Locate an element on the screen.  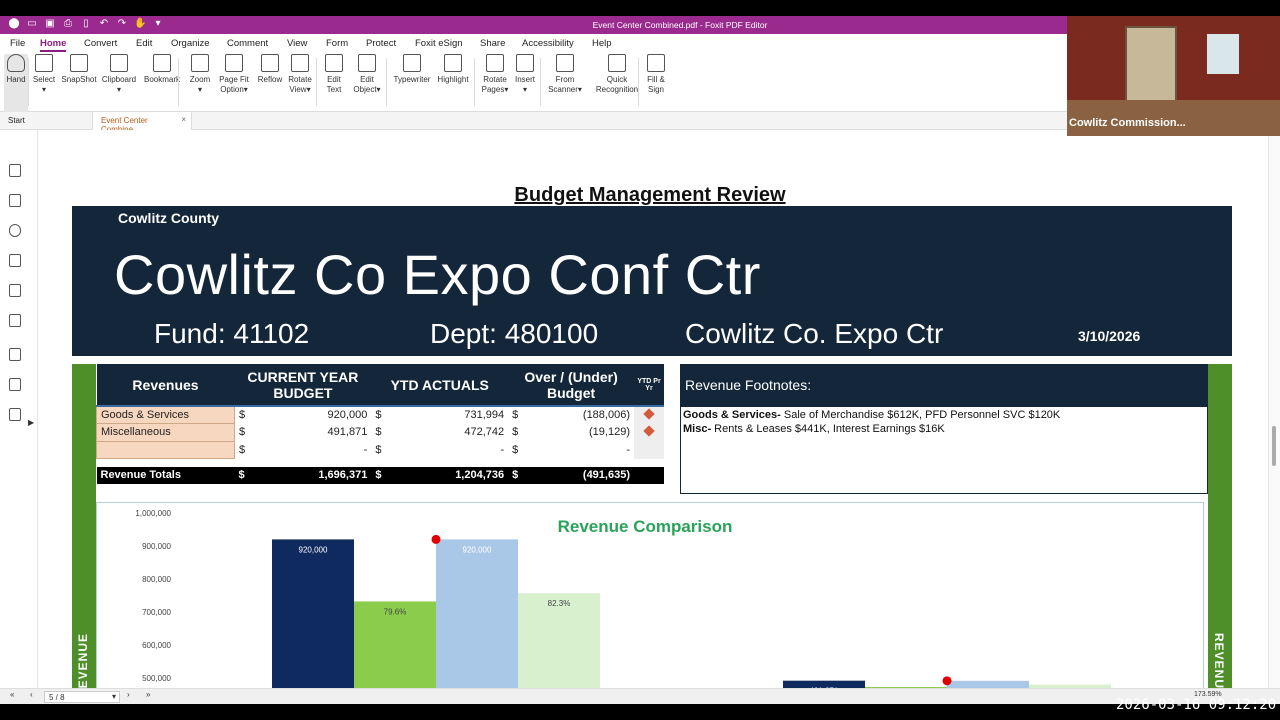
typewriter-icon is located at coordinates (412, 63).